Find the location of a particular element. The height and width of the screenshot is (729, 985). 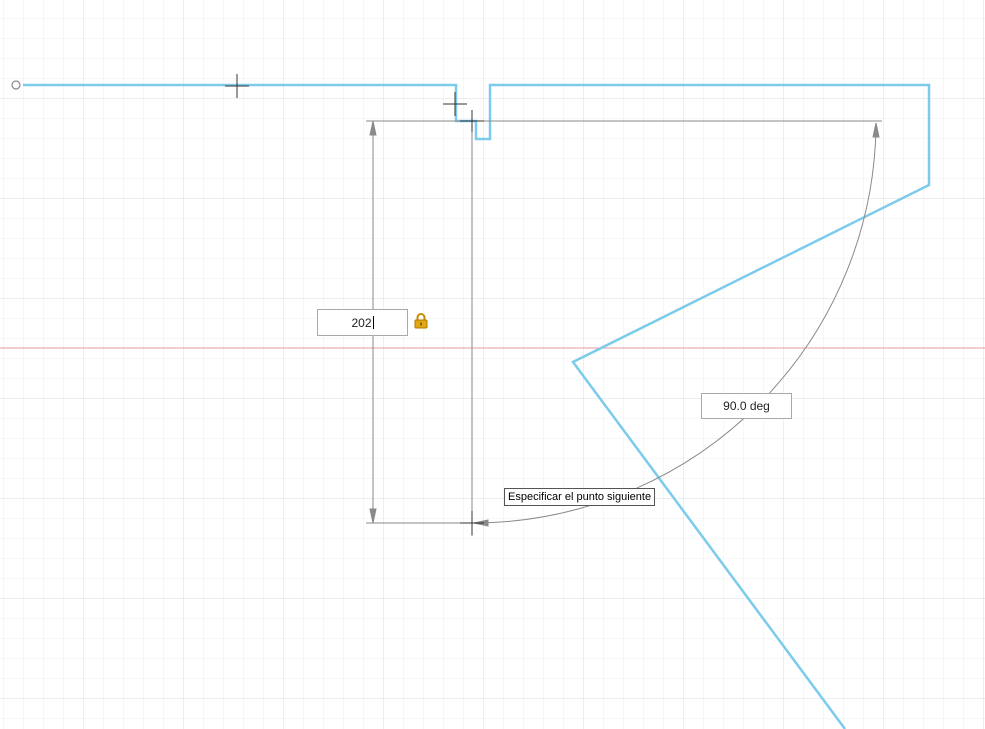

length-input: 202 is located at coordinates (362, 322).